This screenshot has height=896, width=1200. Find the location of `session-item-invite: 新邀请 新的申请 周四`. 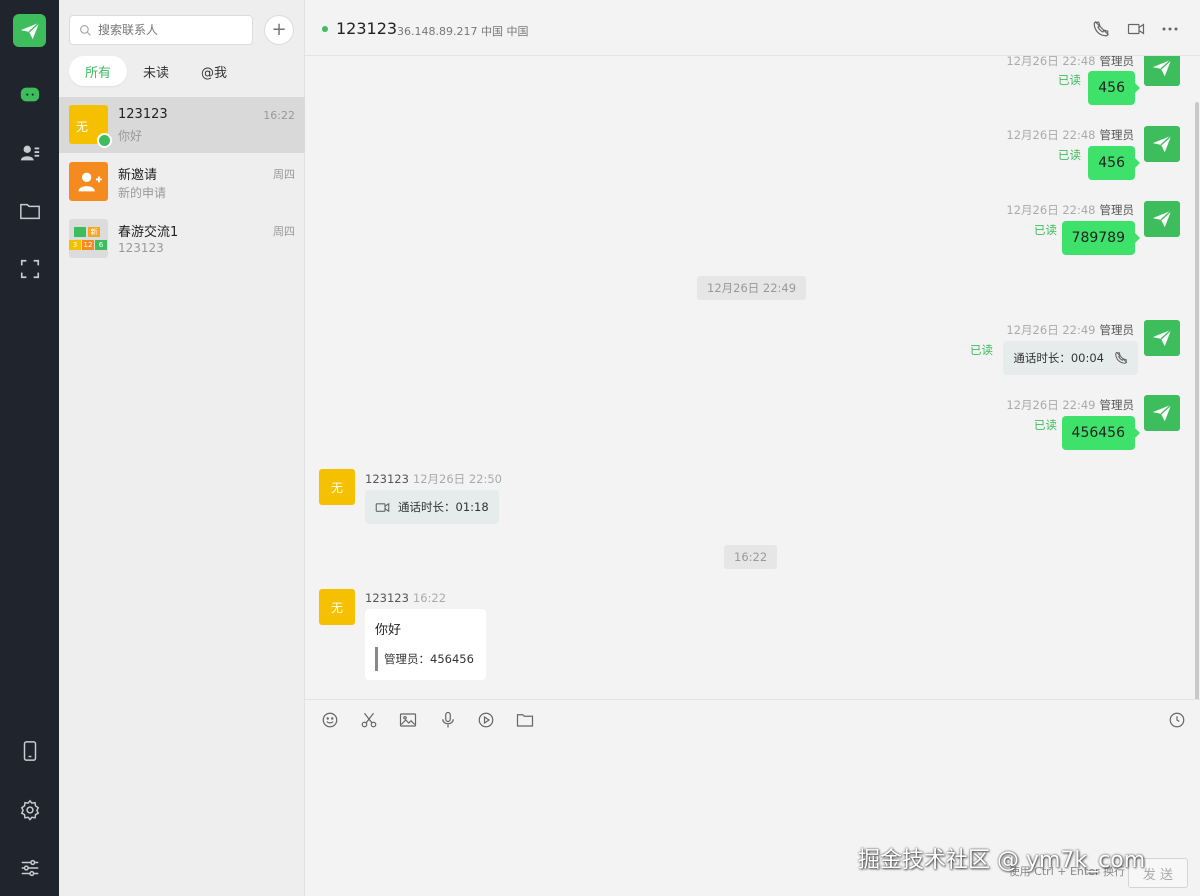

session-item-invite: 新邀请 新的申请 周四 is located at coordinates (182, 182).